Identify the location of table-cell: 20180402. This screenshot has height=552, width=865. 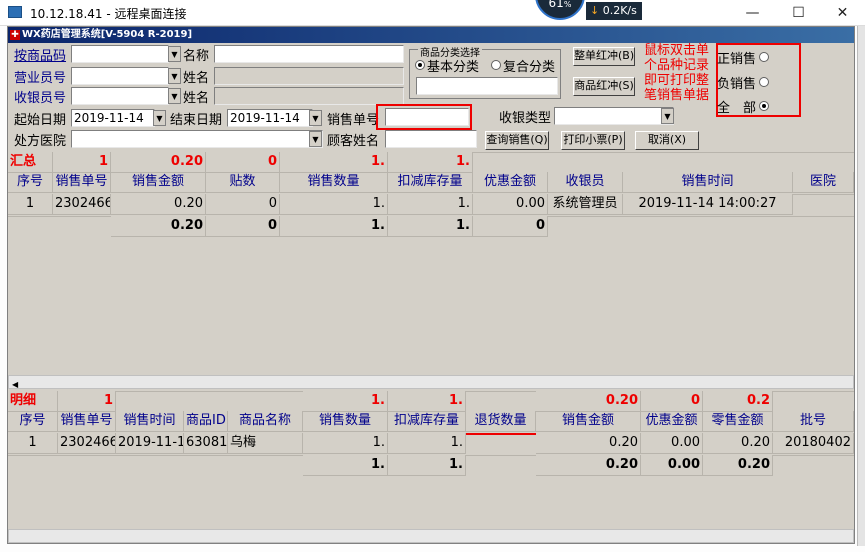
(813, 443).